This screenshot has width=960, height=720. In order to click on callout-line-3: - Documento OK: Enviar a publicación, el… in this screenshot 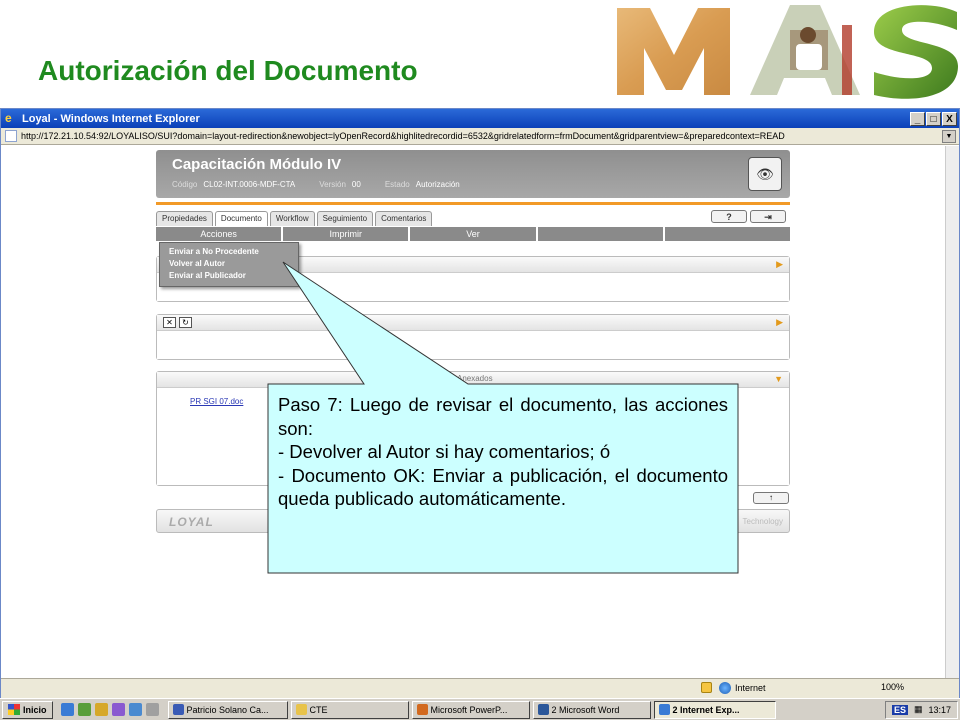, I will do `click(503, 487)`.